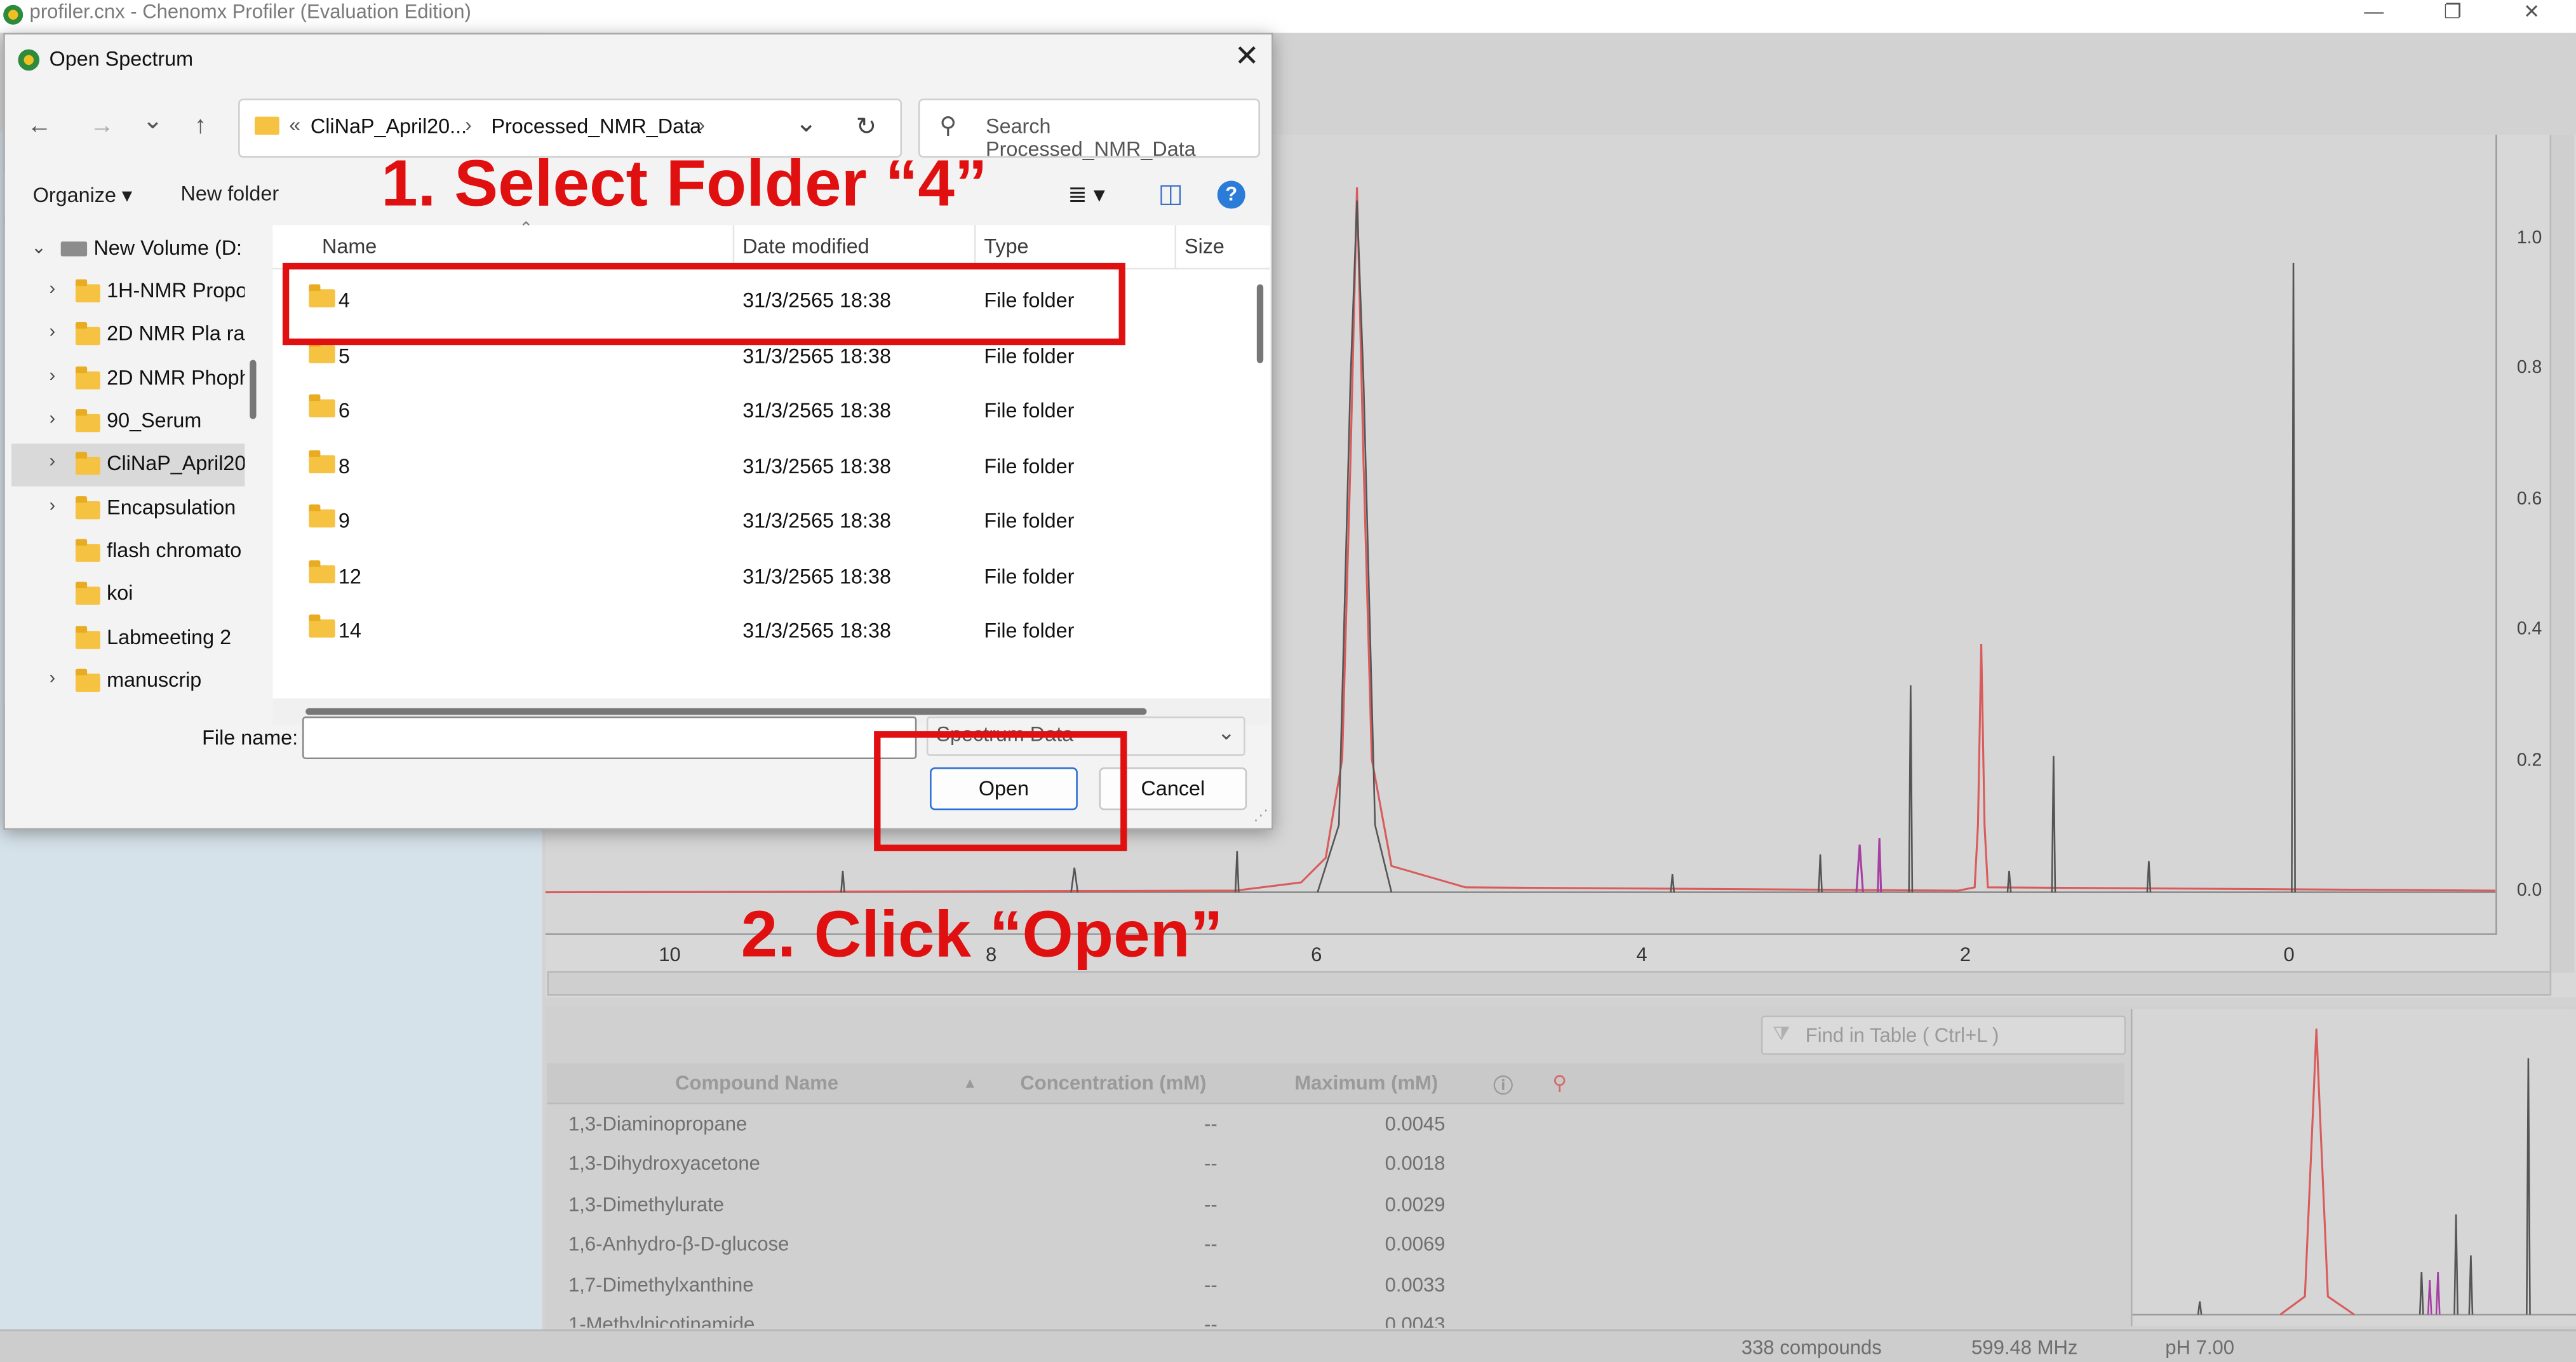 The width and height of the screenshot is (2576, 1362). I want to click on drive-icon, so click(74, 249).